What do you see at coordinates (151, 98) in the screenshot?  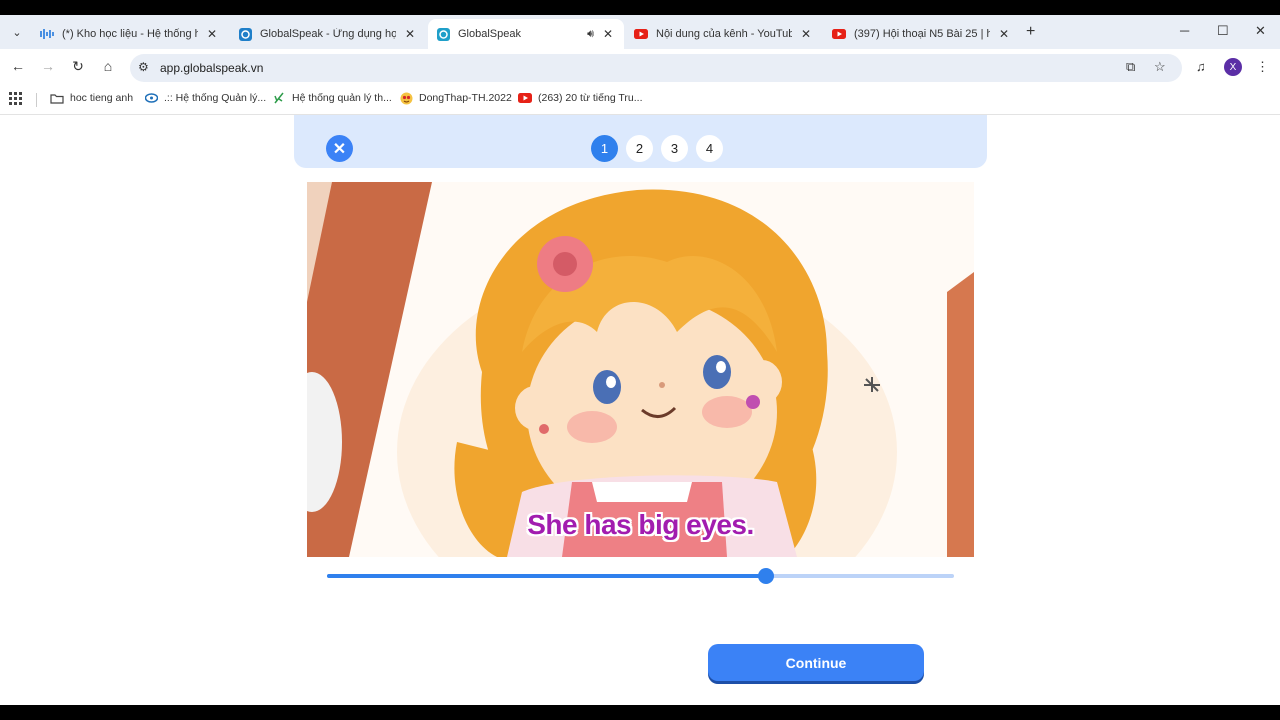 I see `edu-logo-icon` at bounding box center [151, 98].